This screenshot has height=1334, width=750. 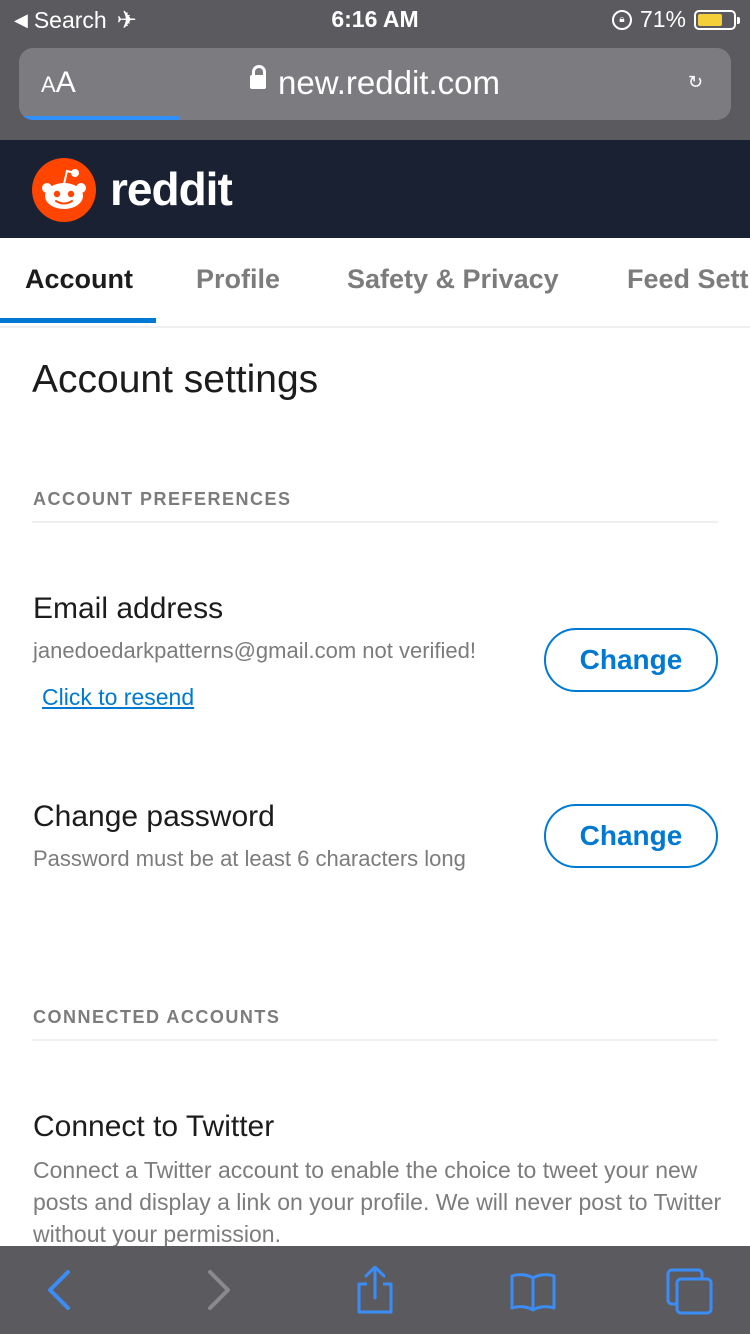 What do you see at coordinates (631, 660) in the screenshot?
I see `change-email-button: Change` at bounding box center [631, 660].